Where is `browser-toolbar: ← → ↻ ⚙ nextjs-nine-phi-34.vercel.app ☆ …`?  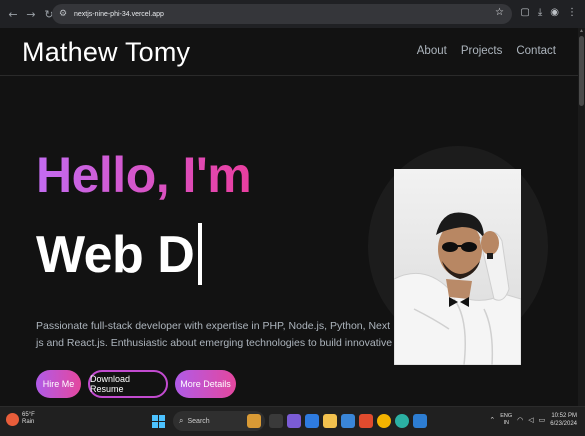 browser-toolbar: ← → ↻ ⚙ nextjs-nine-phi-34.vercel.app ☆ … is located at coordinates (292, 14).